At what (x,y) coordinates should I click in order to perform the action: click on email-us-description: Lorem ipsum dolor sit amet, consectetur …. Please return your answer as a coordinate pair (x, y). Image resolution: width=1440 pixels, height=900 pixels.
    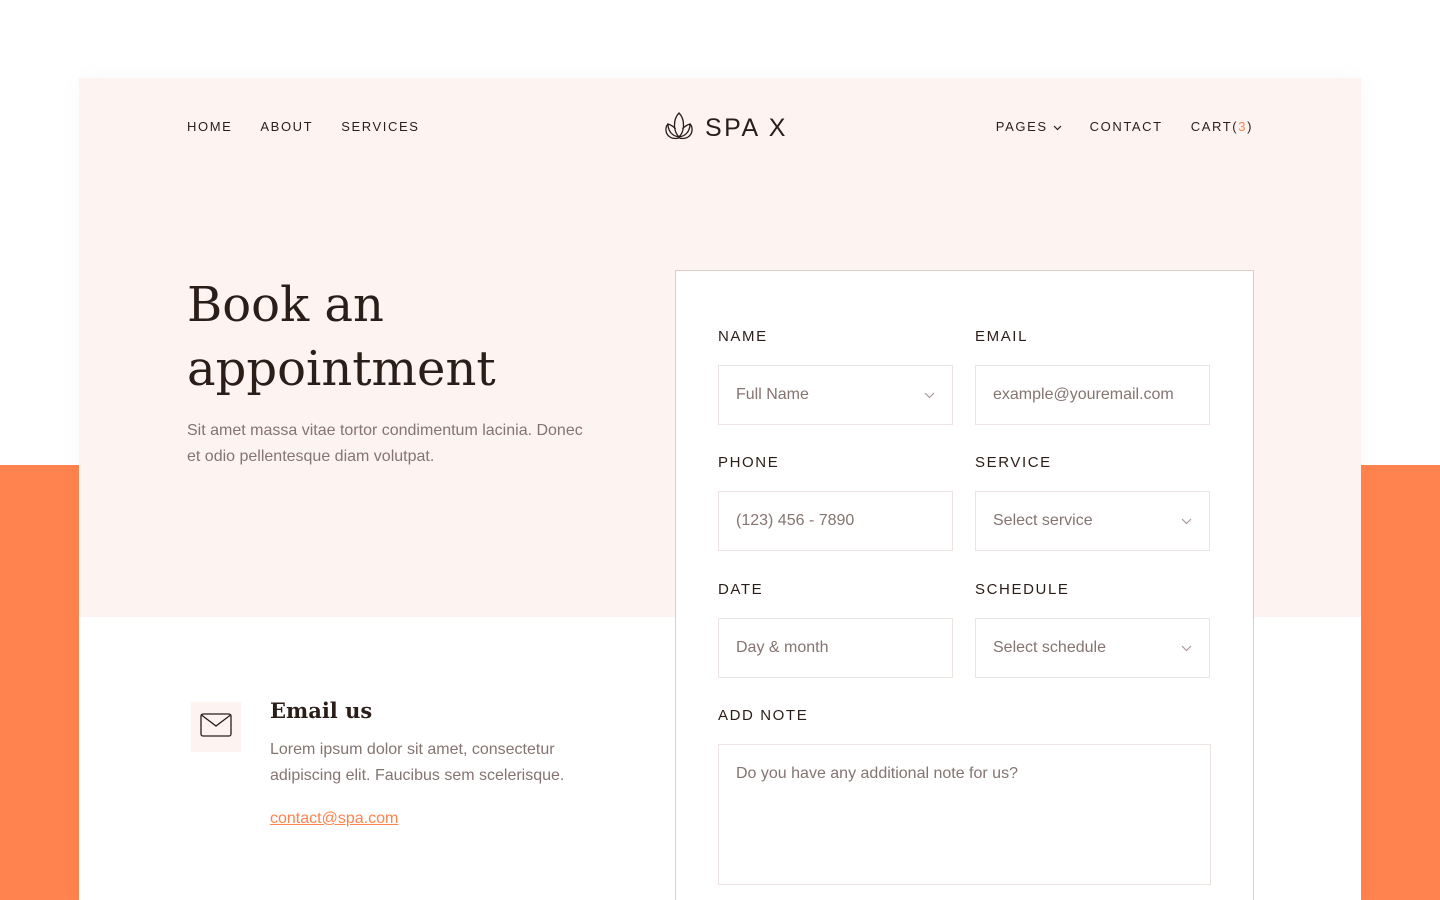
    Looking at the image, I should click on (417, 762).